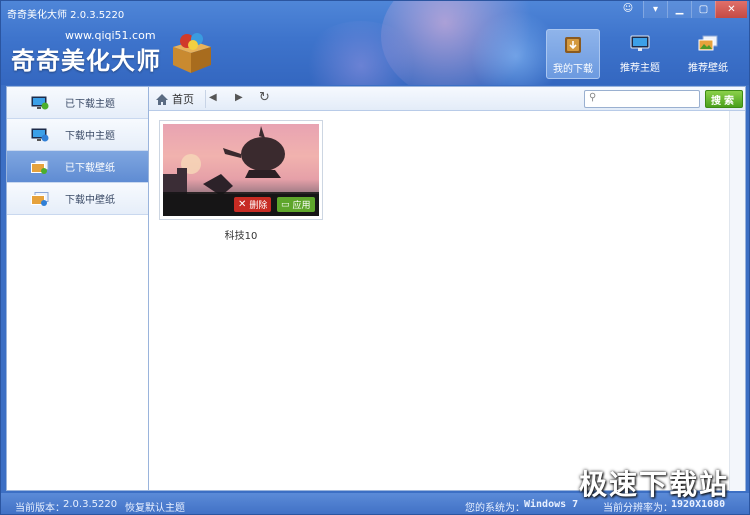  I want to click on sidebar: 已下载主题 下载中主题 已下载壁纸 下载中壁纸, so click(77, 288).